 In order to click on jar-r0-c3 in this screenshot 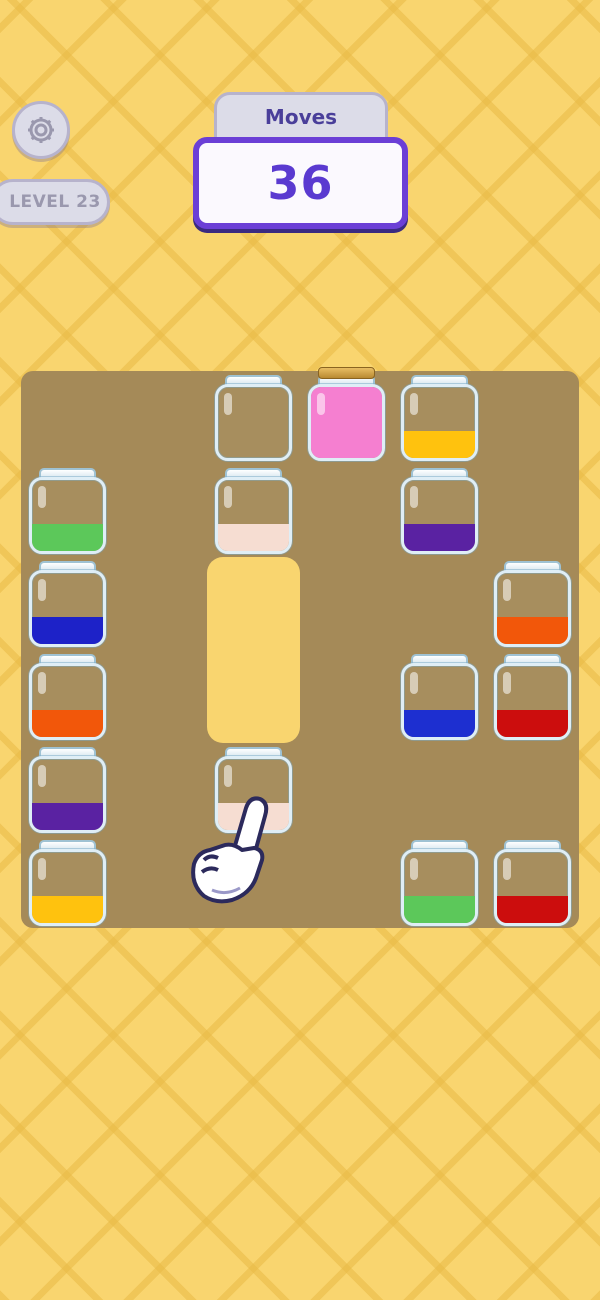, I will do `click(346, 414)`.